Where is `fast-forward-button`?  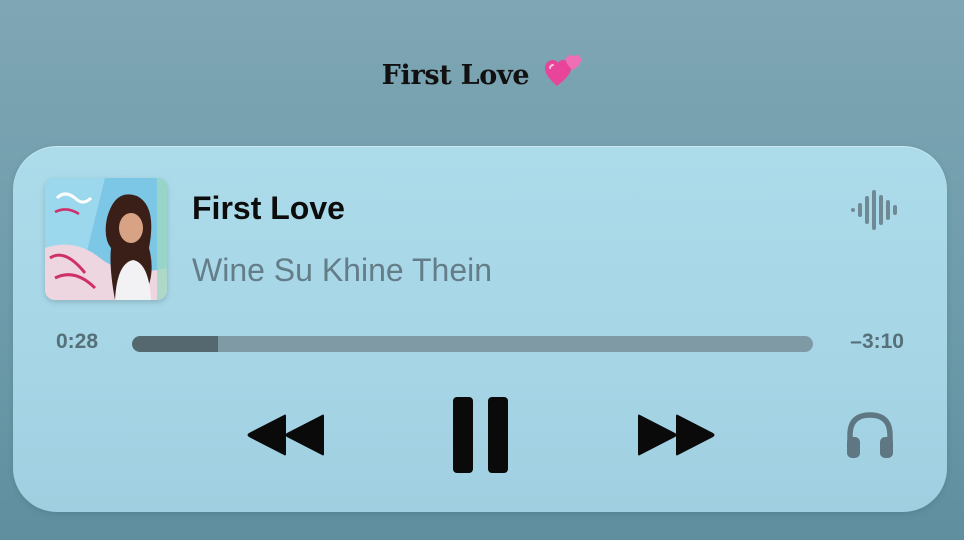
fast-forward-button is located at coordinates (678, 435).